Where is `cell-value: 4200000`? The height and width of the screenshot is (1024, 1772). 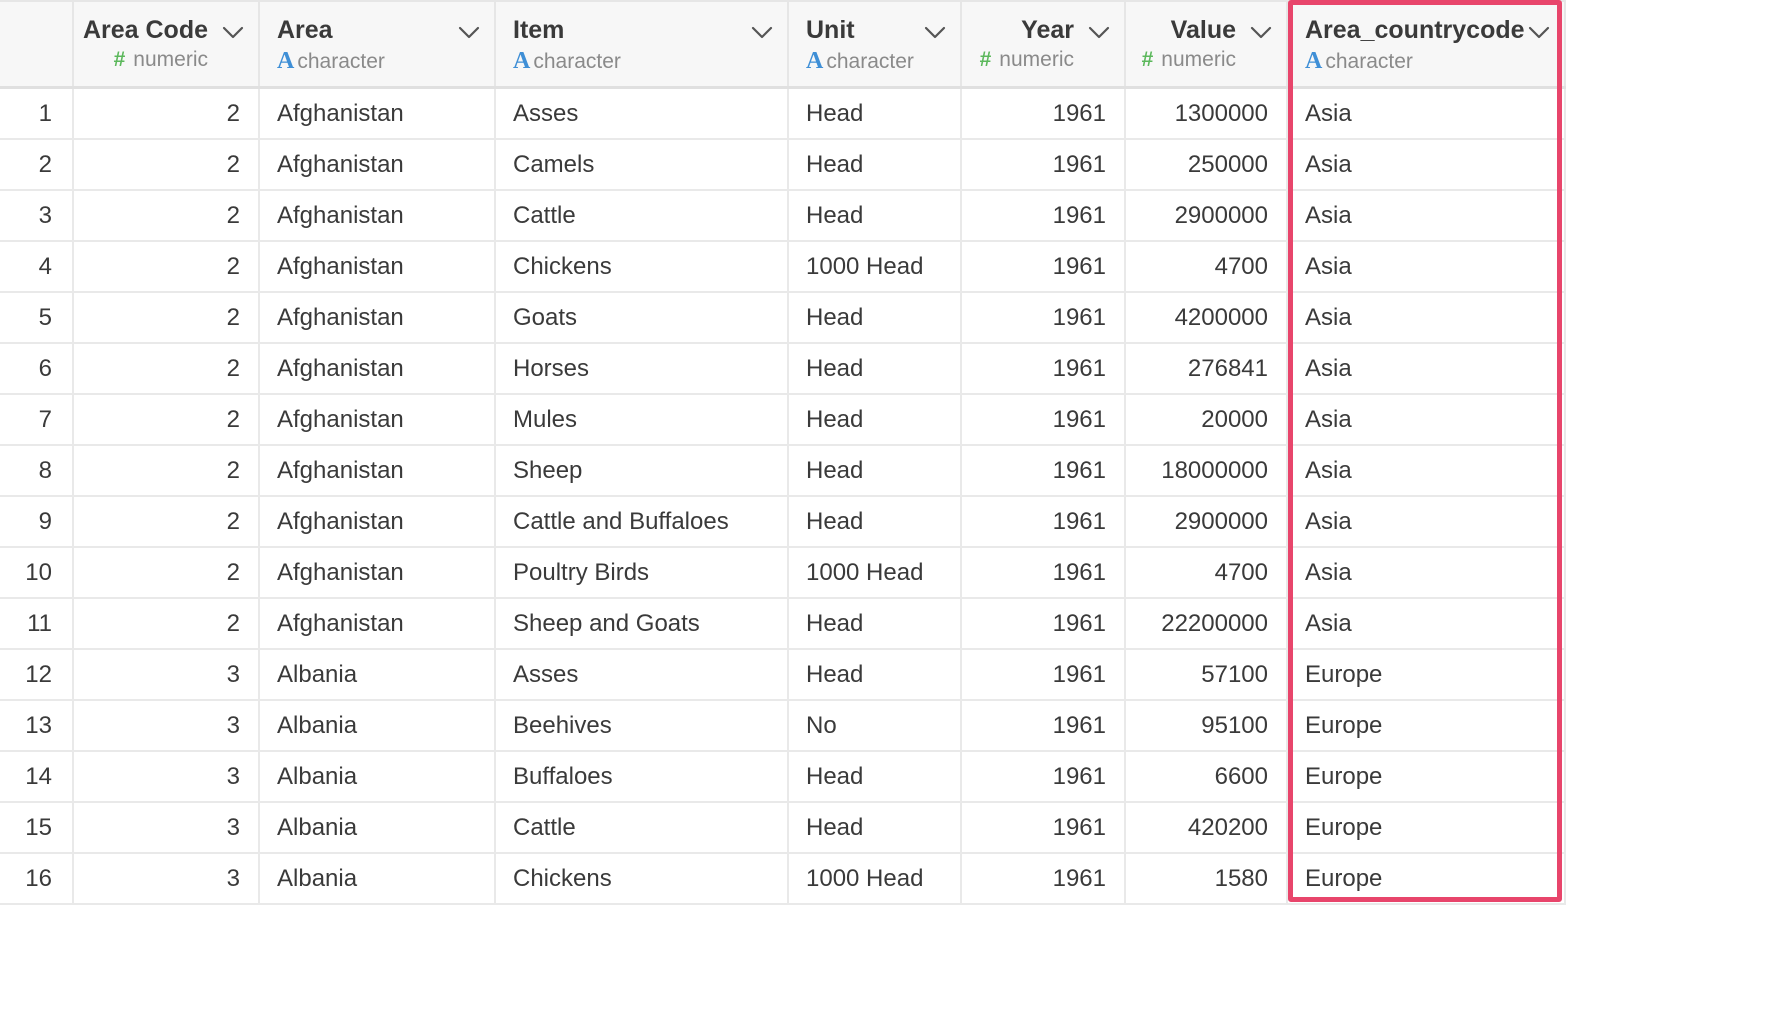
cell-value: 4200000 is located at coordinates (1207, 317).